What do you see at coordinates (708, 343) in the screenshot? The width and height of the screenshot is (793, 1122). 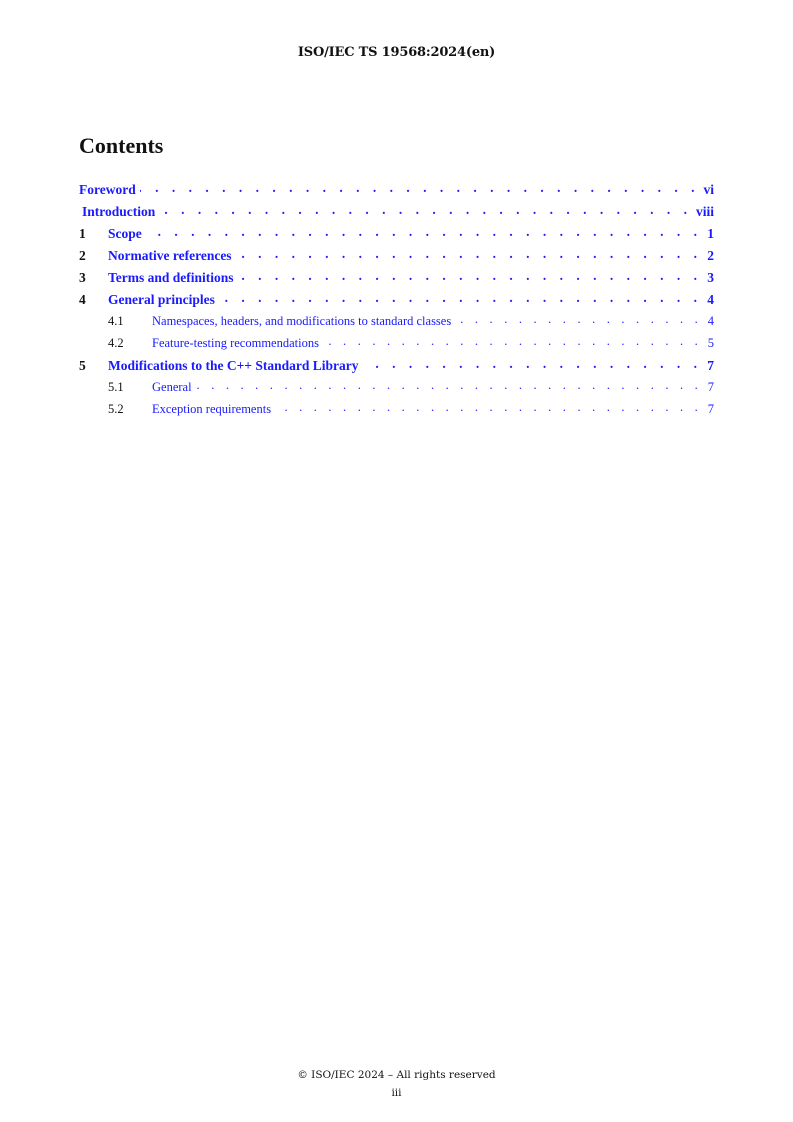 I see `toc-entry-page: 5` at bounding box center [708, 343].